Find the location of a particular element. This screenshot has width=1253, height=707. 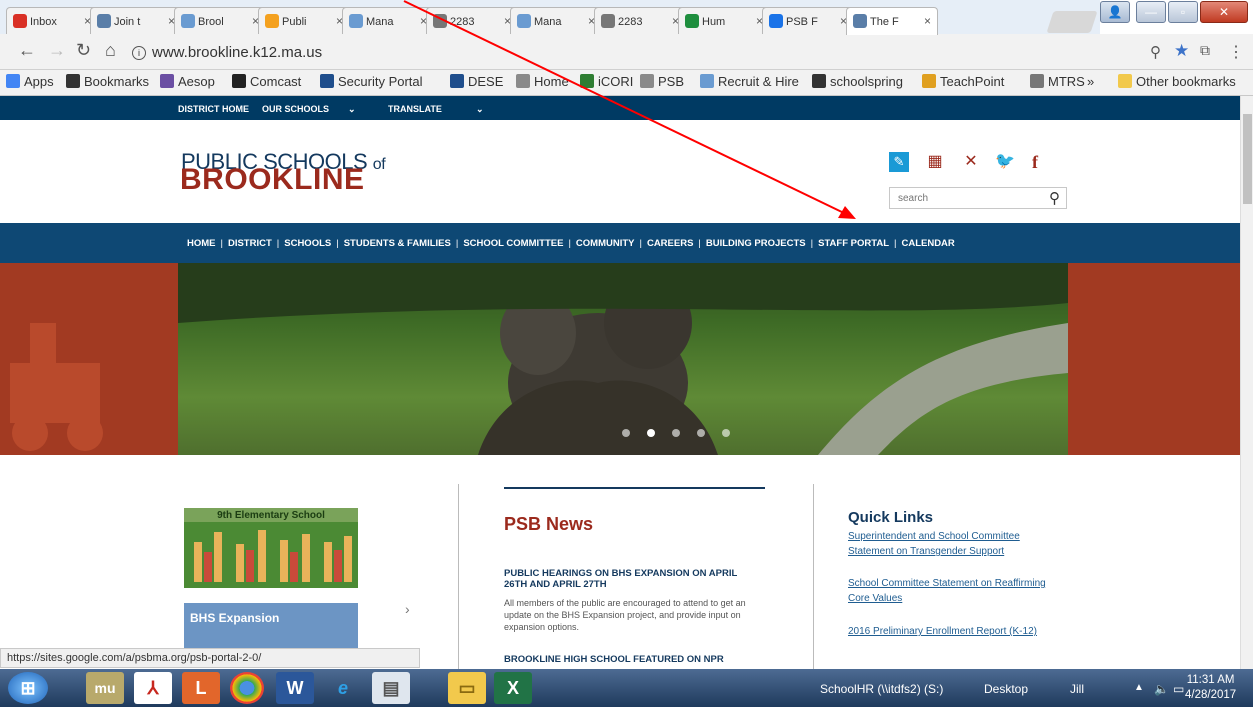

bookmark-item: DESE is located at coordinates (476, 81).